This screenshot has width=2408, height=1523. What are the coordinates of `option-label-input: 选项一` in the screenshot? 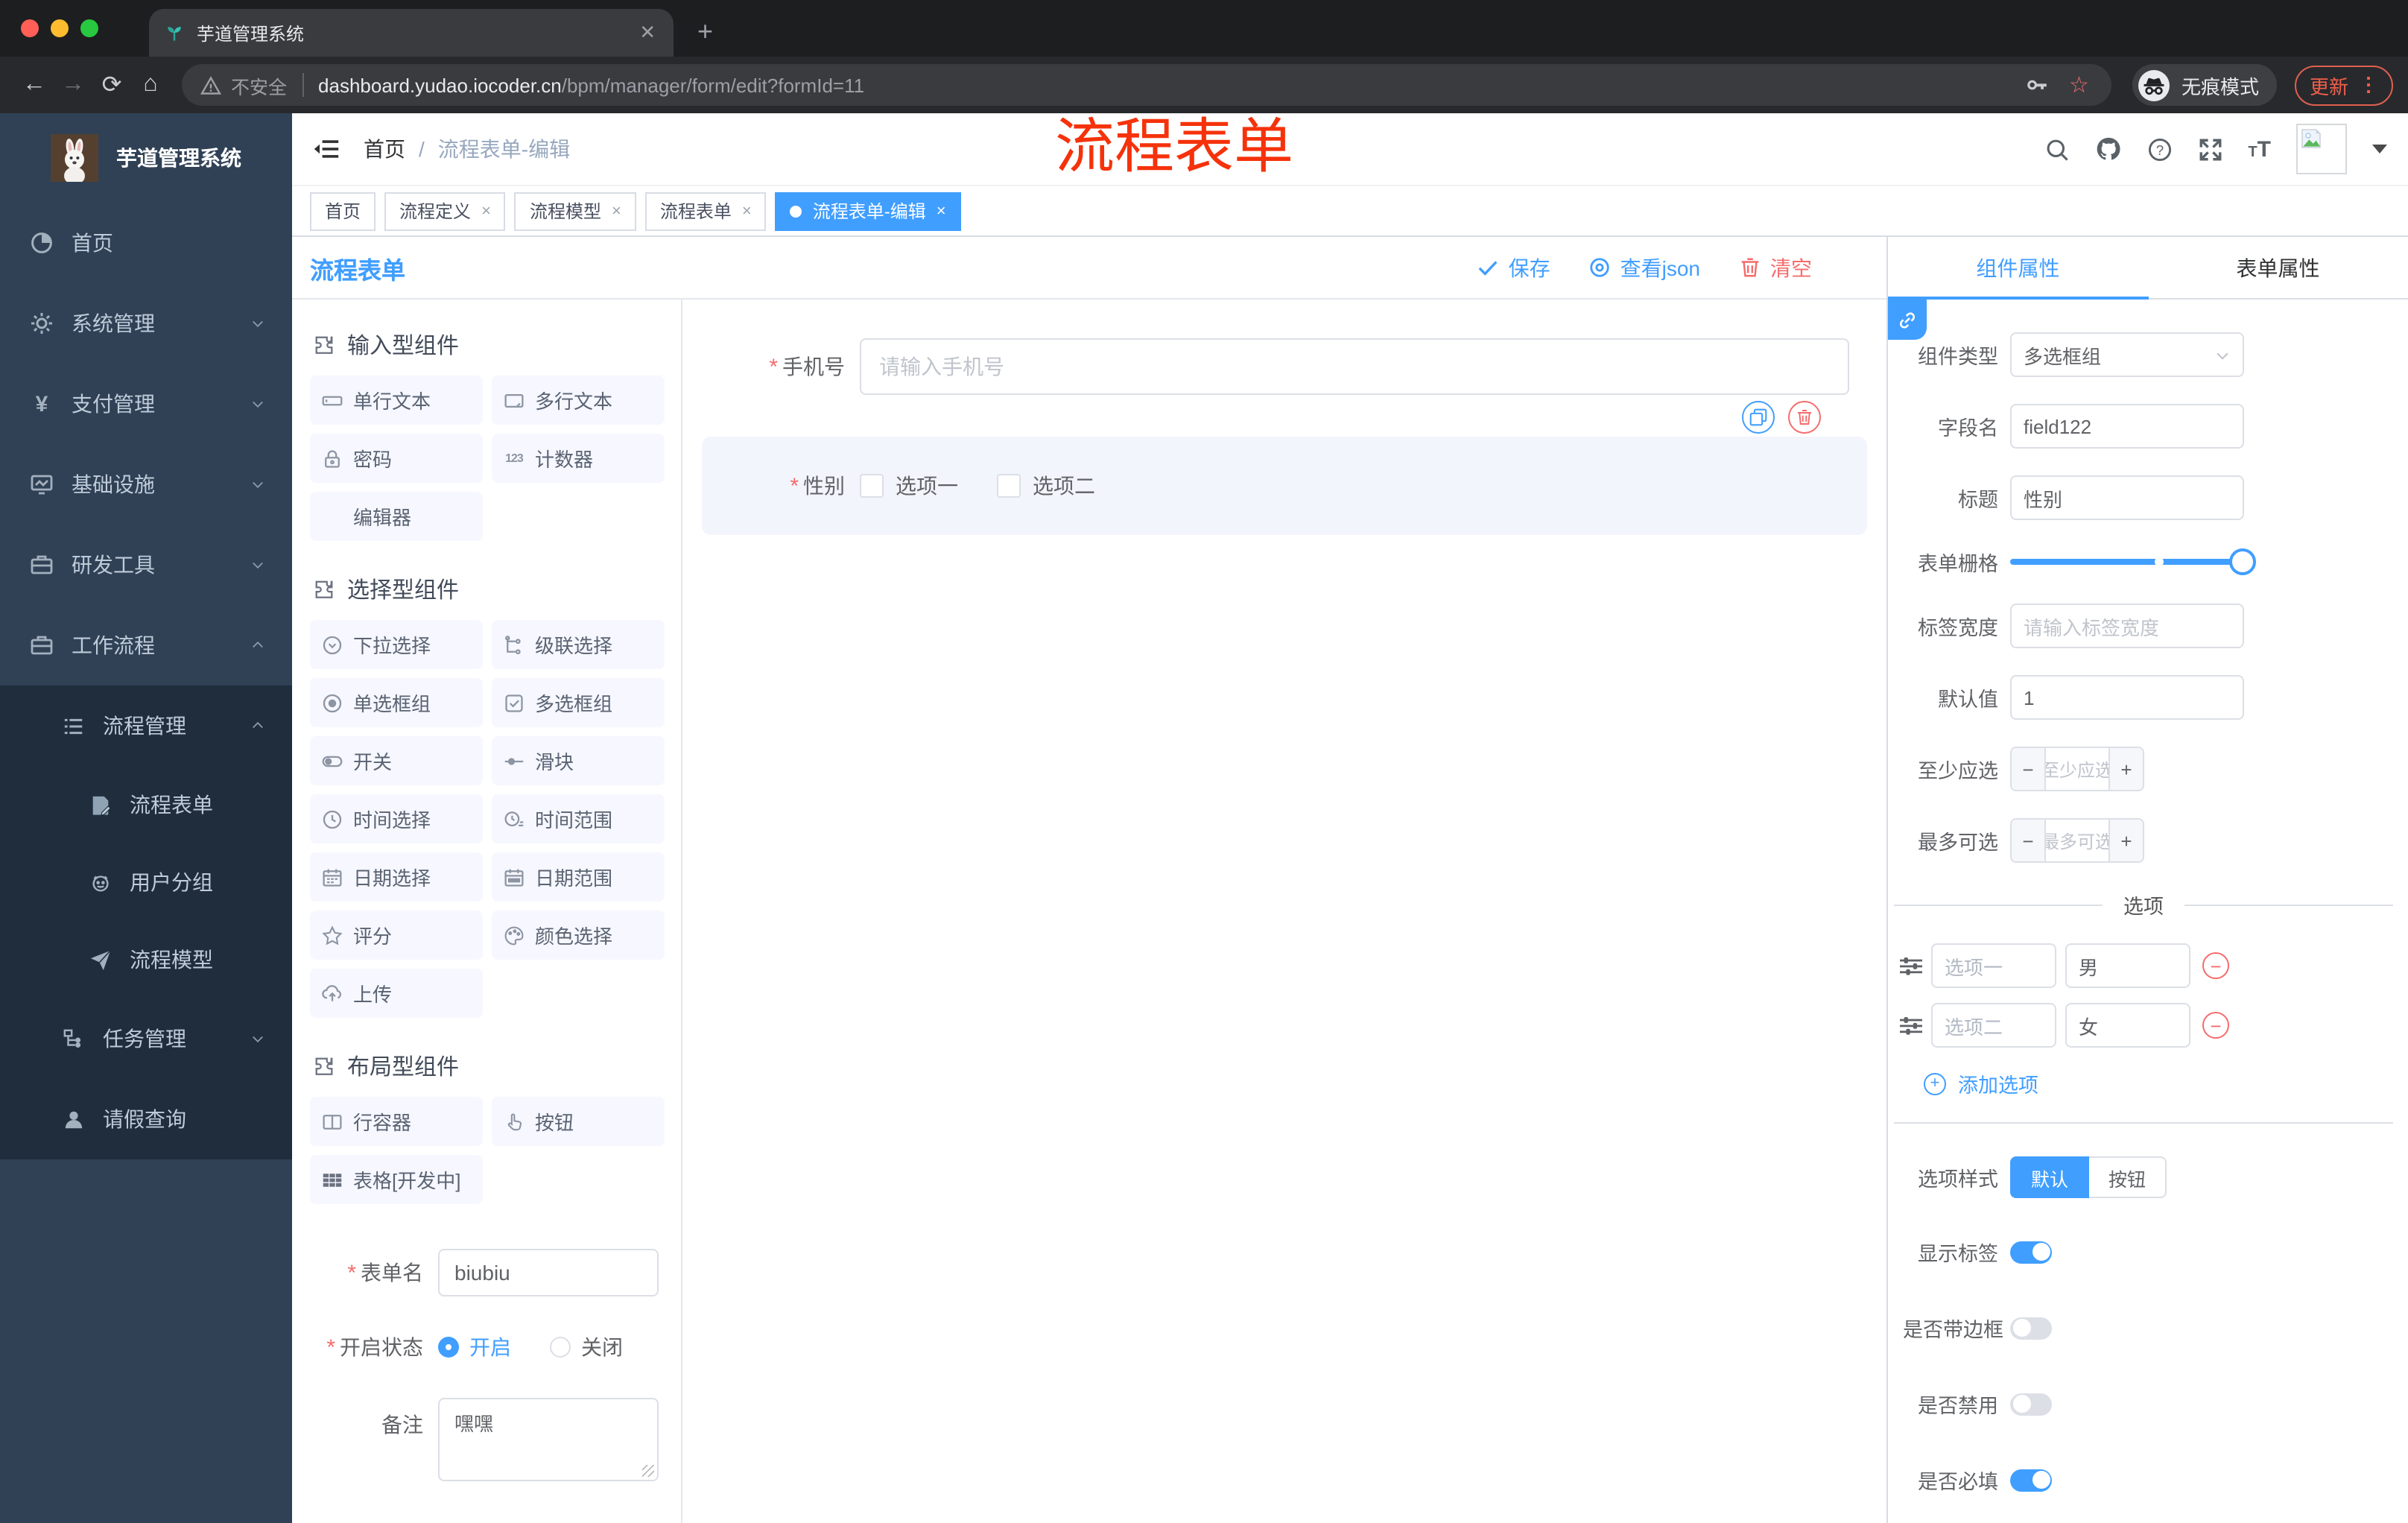 It's located at (1993, 966).